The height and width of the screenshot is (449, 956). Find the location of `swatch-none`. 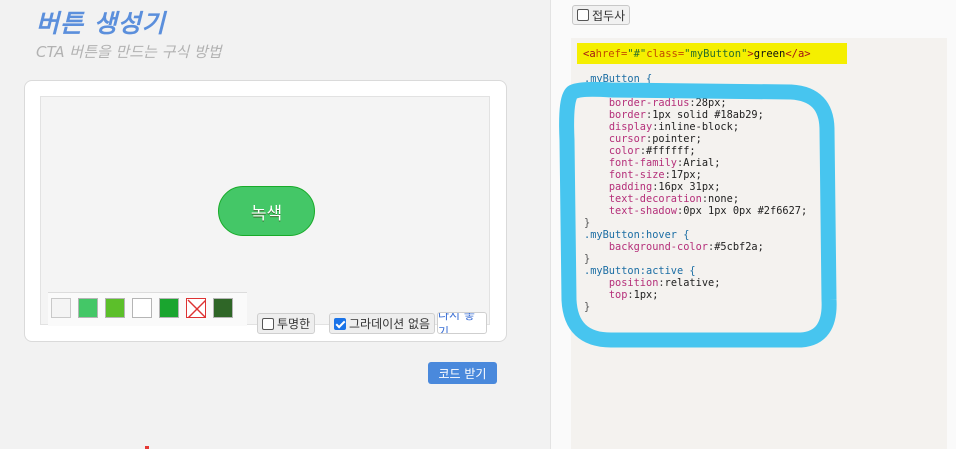

swatch-none is located at coordinates (196, 308).